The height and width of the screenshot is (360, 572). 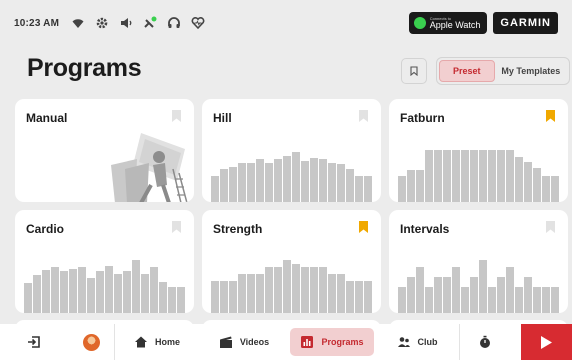 I want to click on headphones-icon, so click(x=174, y=23).